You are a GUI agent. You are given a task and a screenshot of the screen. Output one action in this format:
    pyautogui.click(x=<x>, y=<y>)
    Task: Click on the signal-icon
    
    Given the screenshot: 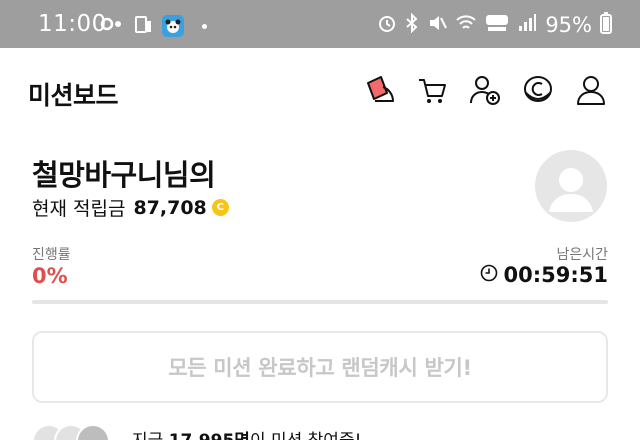 What is the action you would take?
    pyautogui.click(x=527, y=25)
    